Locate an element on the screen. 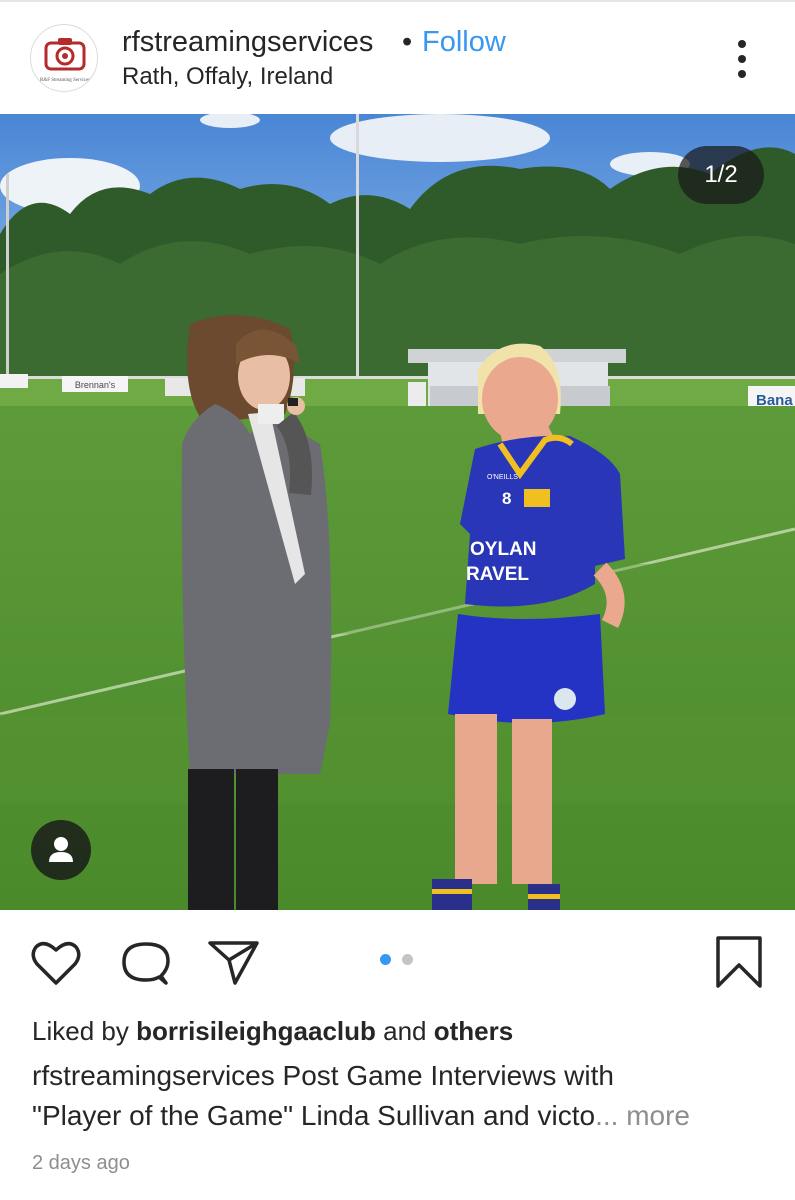 This screenshot has height=1200, width=795. more-vertical-icon is located at coordinates (742, 59).